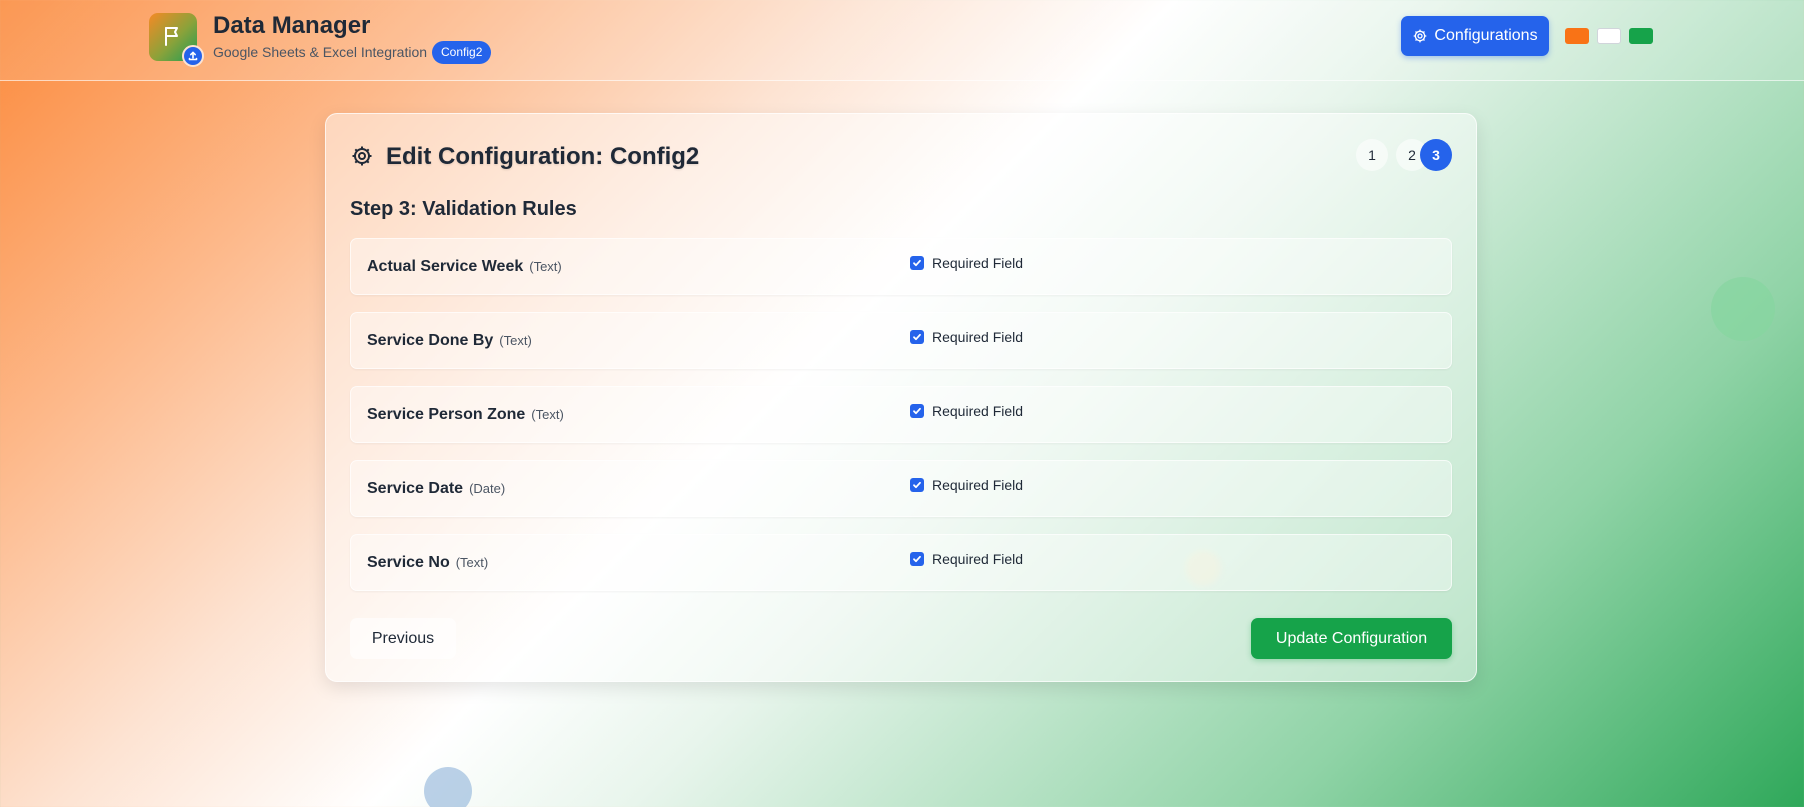 This screenshot has height=807, width=1804. What do you see at coordinates (901, 488) in the screenshot?
I see `field-row: Service Date (Date) Required Field` at bounding box center [901, 488].